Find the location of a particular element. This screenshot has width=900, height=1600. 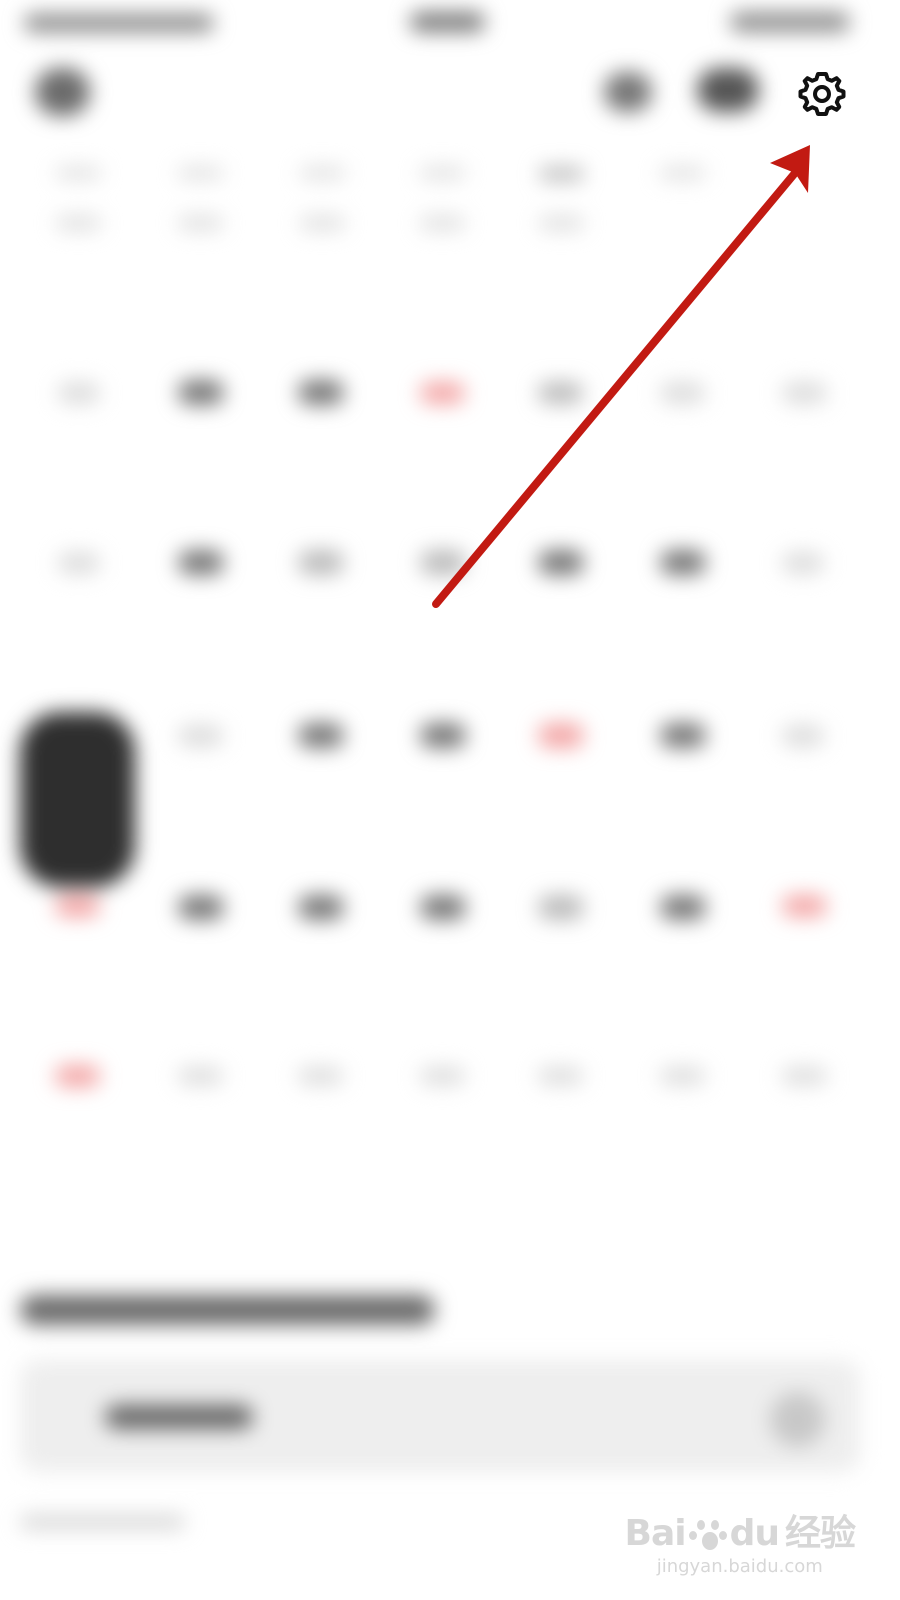

watermark-brand-left: Bai is located at coordinates (655, 1533).